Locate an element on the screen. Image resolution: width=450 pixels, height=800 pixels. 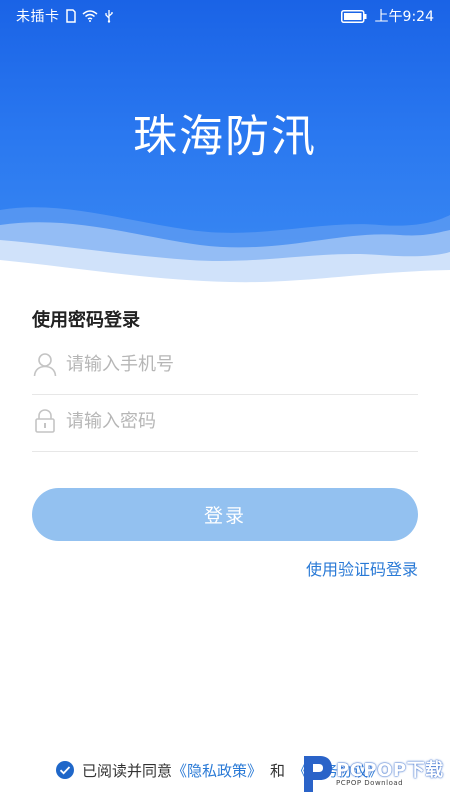
app-title: 珠海防汛 is located at coordinates (225, 136).